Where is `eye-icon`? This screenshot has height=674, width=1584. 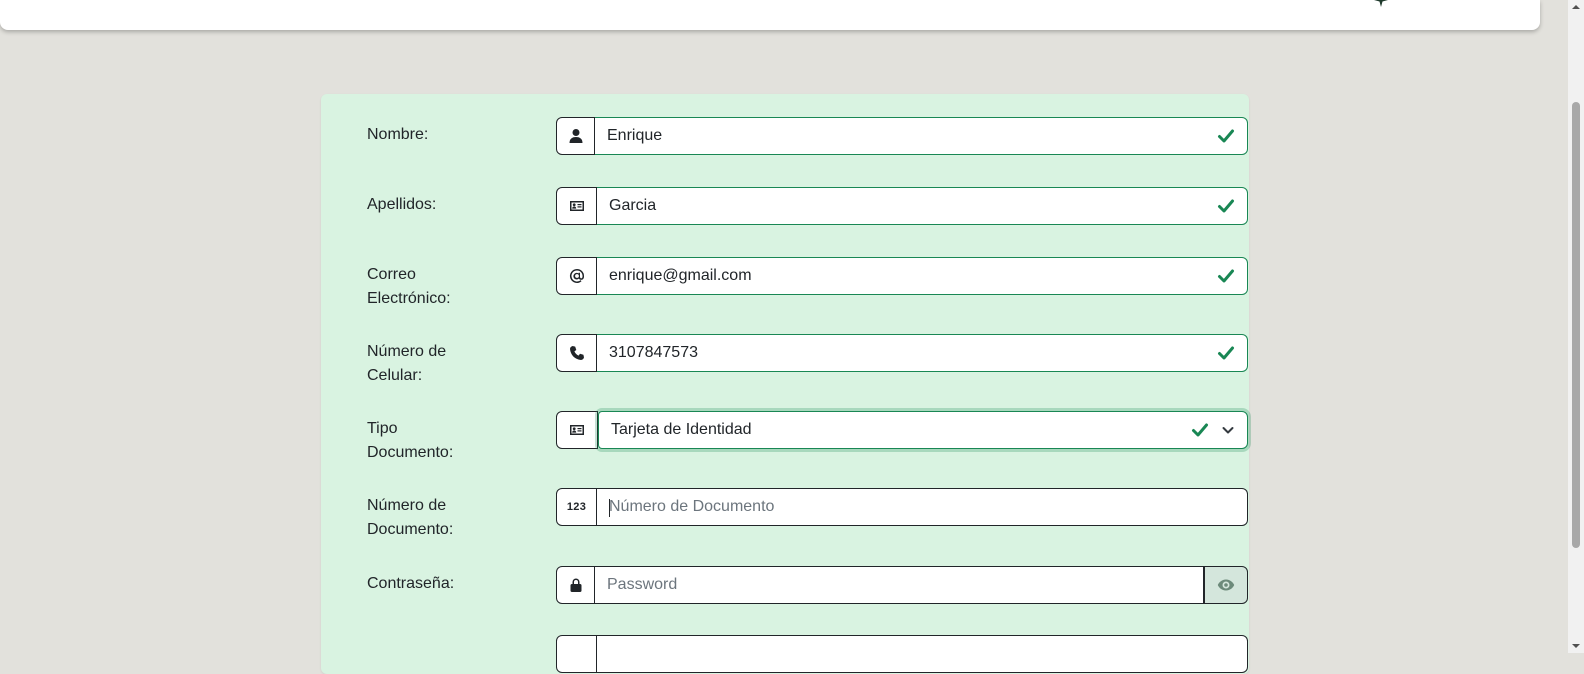 eye-icon is located at coordinates (1226, 585).